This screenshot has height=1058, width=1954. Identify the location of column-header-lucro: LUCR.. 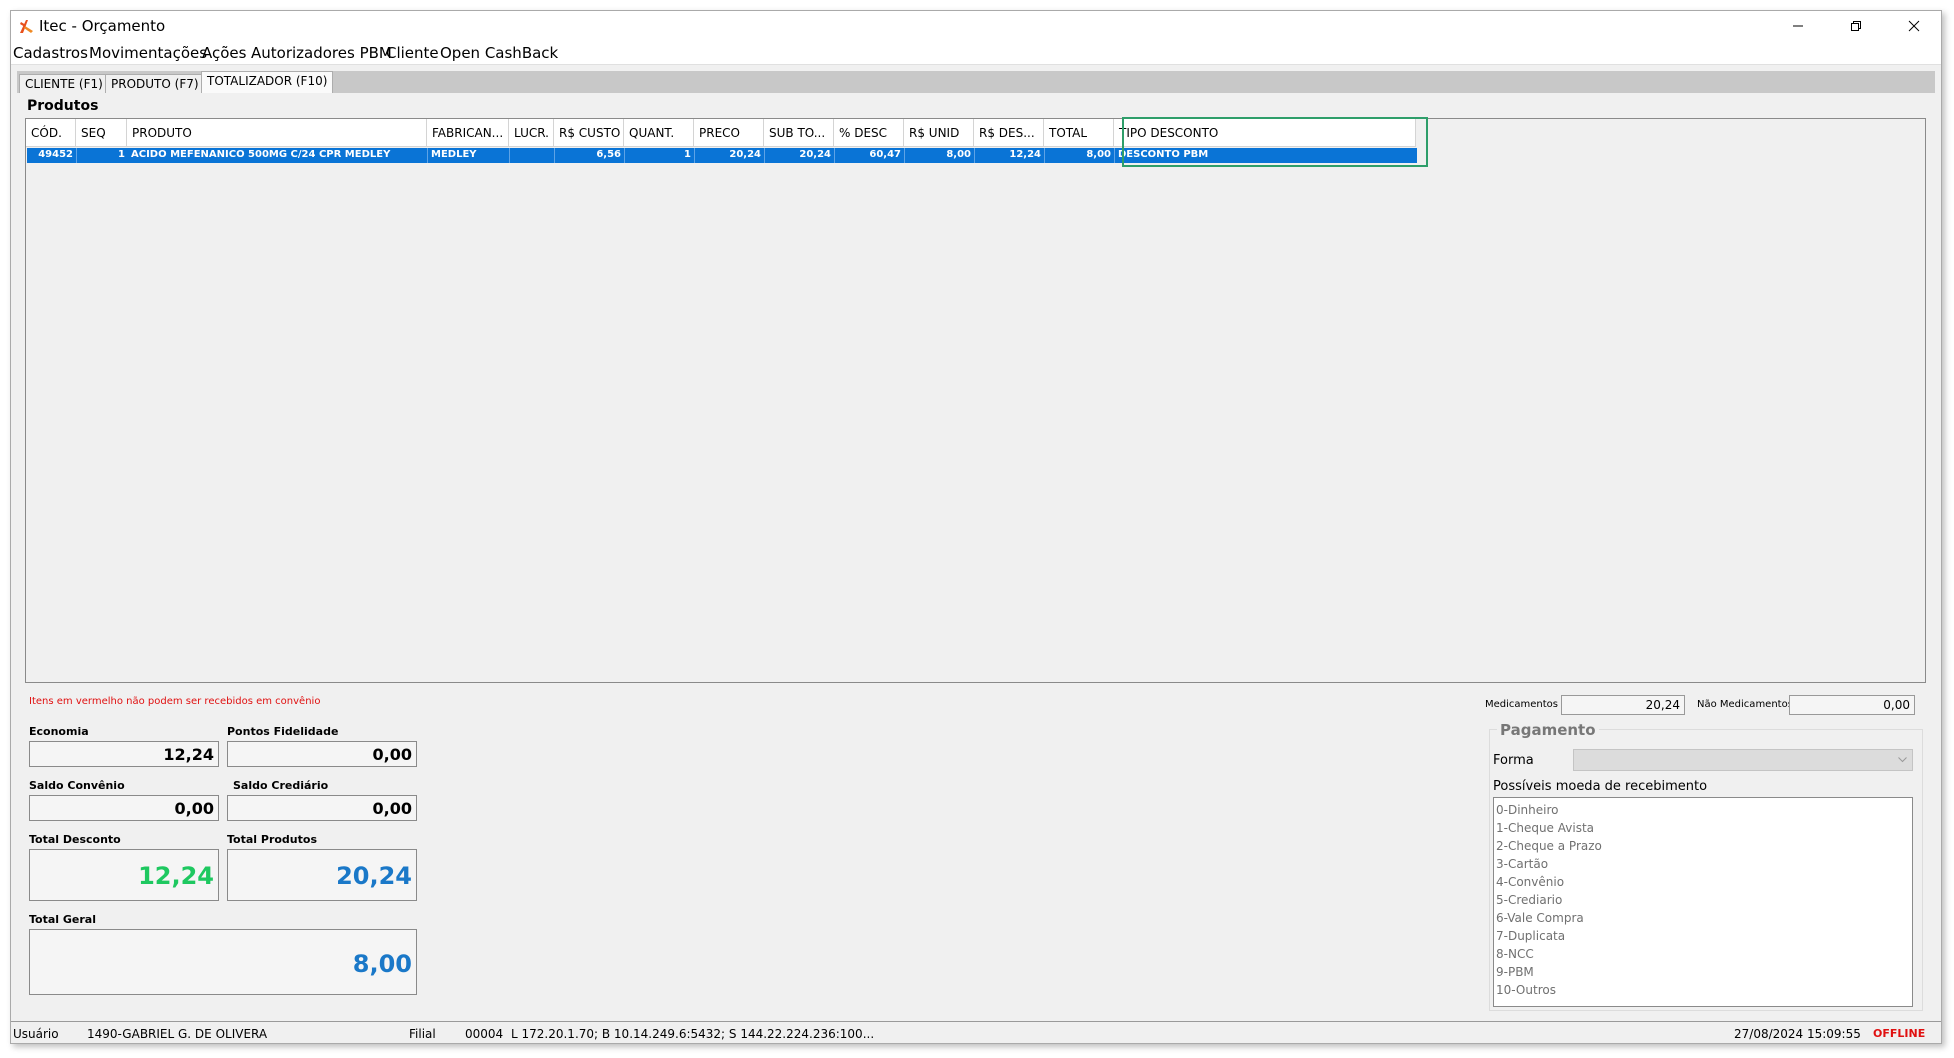
(531, 133).